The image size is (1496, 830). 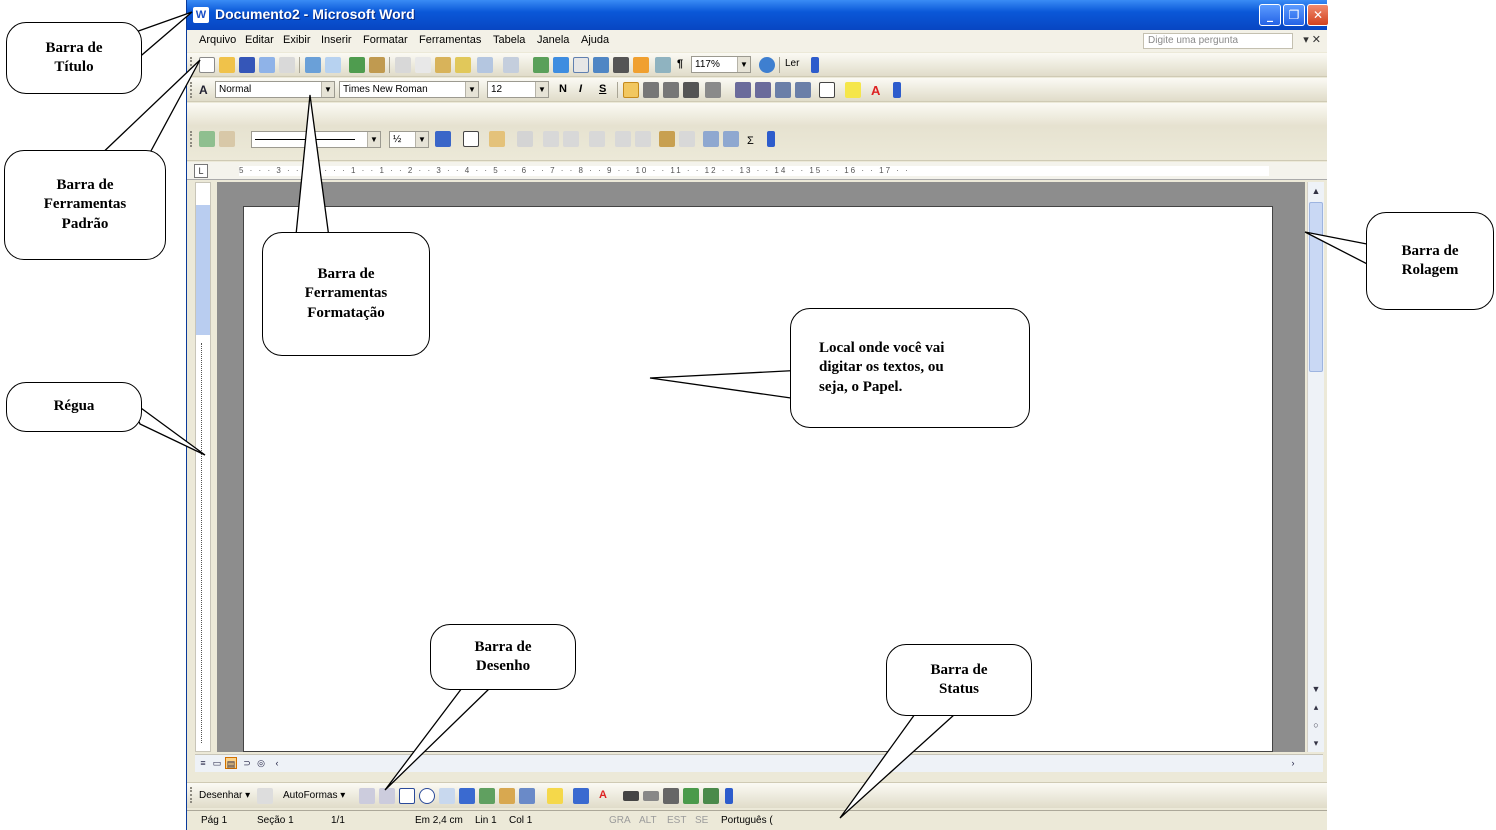 I want to click on clip-art-icon, so click(x=507, y=796).